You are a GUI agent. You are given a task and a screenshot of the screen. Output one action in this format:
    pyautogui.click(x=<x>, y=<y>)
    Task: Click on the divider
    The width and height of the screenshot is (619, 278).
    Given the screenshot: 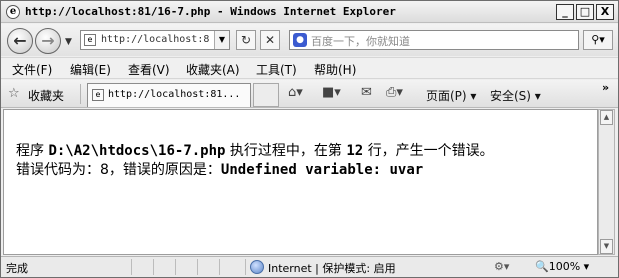 What is the action you would take?
    pyautogui.click(x=80, y=94)
    